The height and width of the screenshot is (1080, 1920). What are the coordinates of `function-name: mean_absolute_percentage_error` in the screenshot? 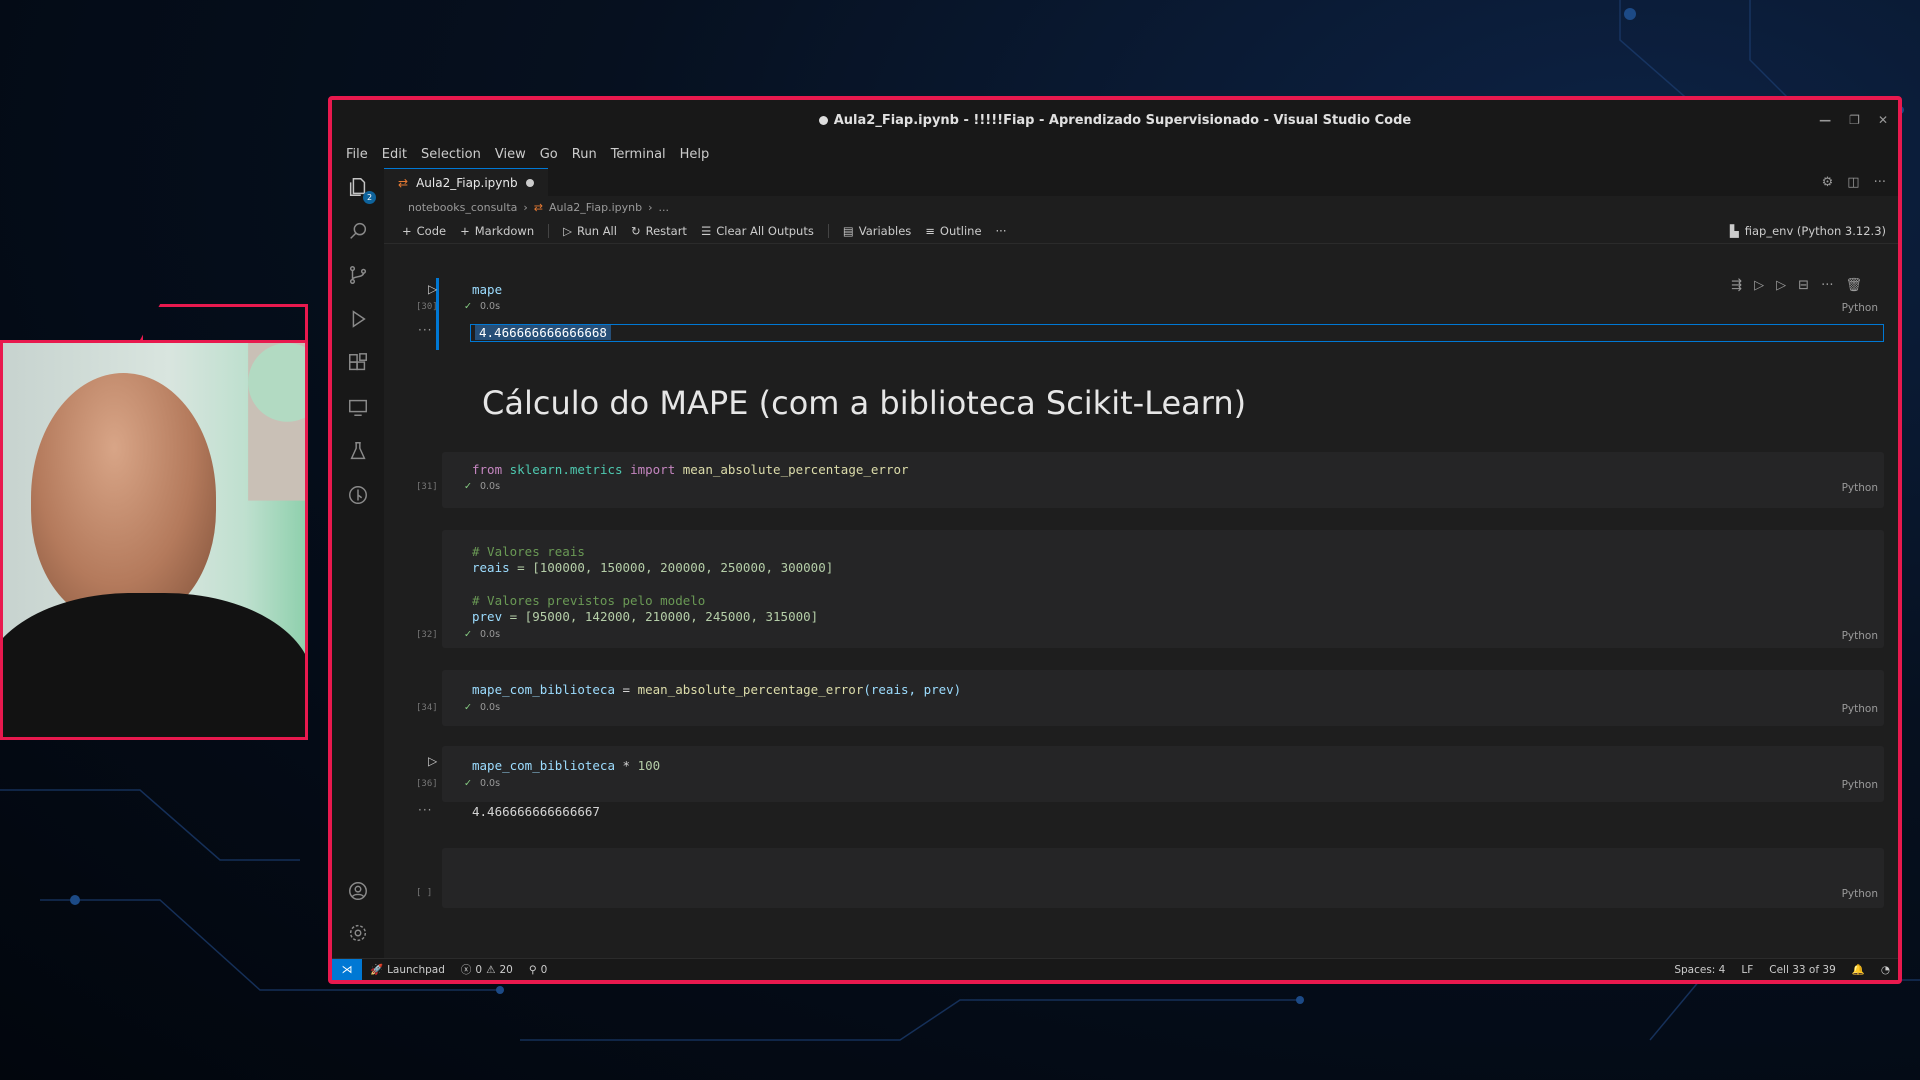 It's located at (750, 689).